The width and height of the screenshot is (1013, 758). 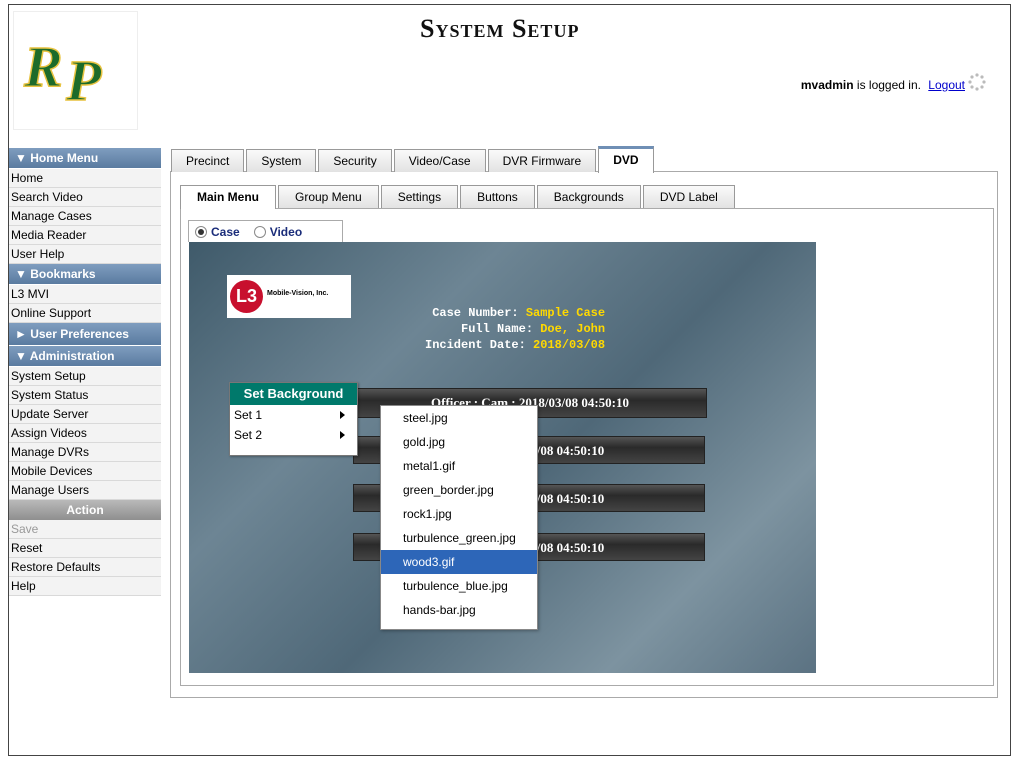 I want to click on submenu-item: hands-bar.jpg, so click(x=459, y=610).